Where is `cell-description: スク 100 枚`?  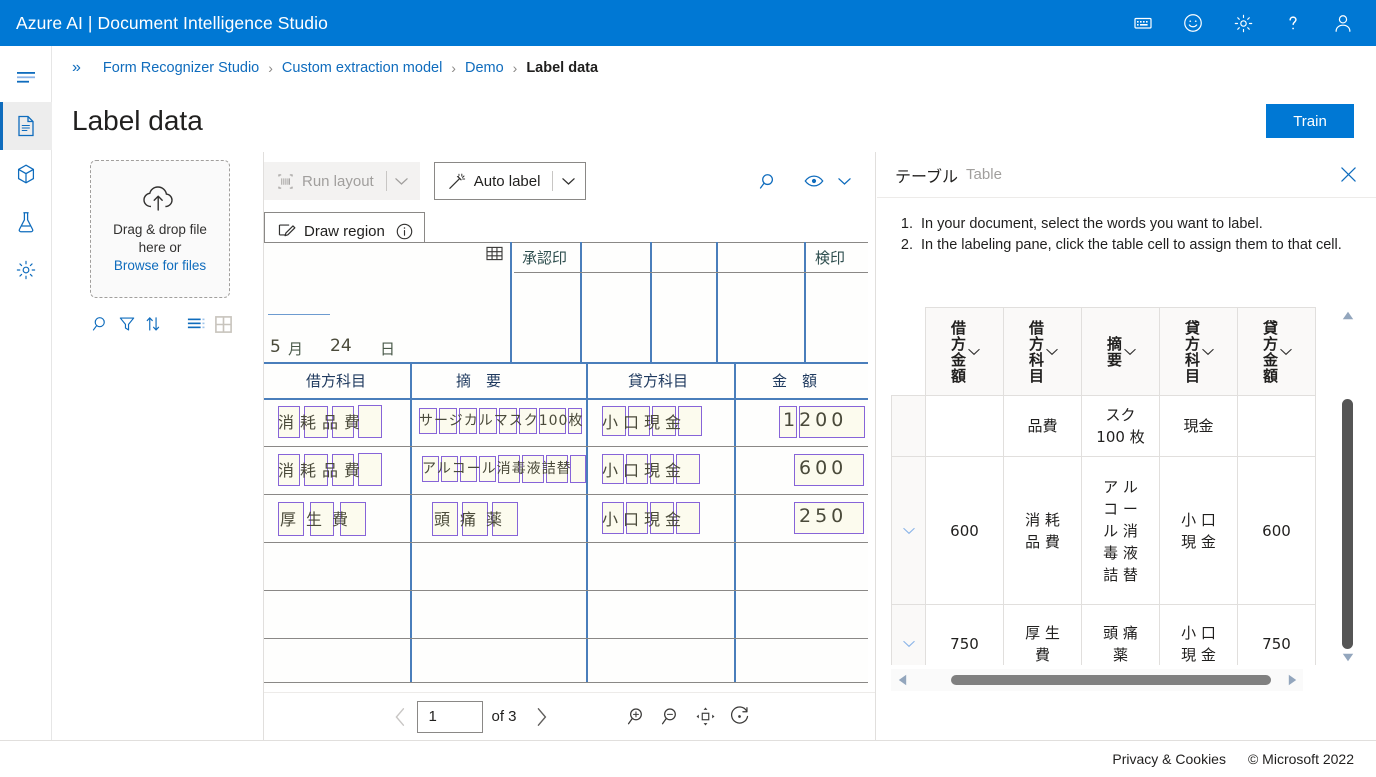
cell-description: スク 100 枚 is located at coordinates (1120, 426).